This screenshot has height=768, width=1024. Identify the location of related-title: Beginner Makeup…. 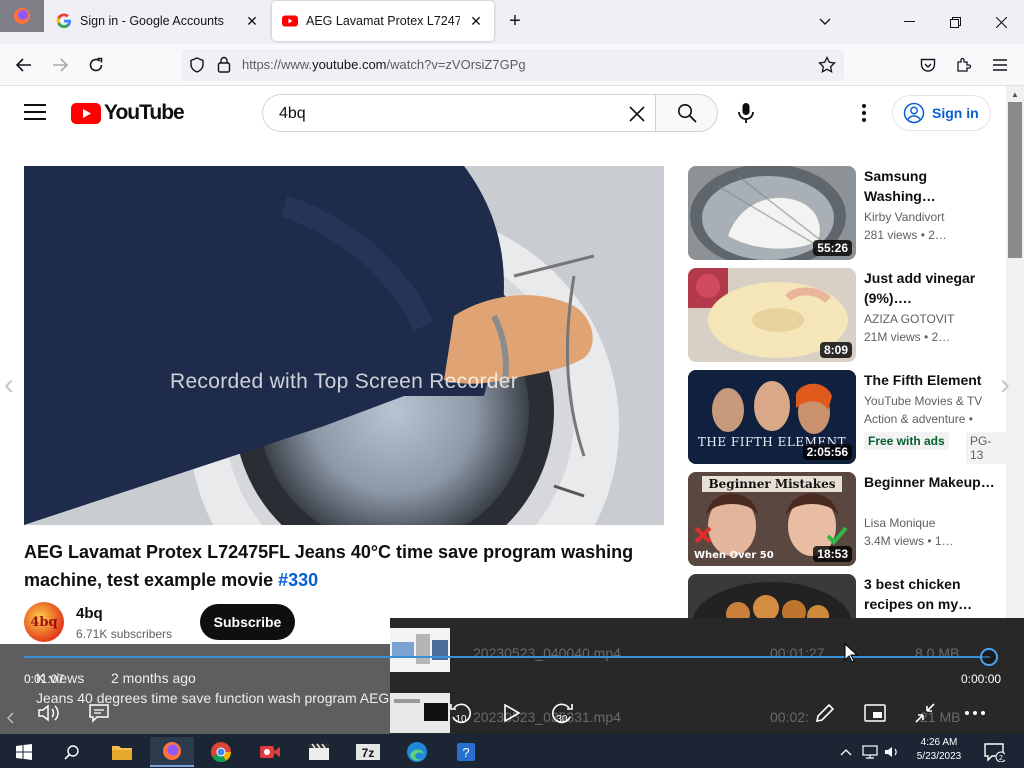
(930, 482).